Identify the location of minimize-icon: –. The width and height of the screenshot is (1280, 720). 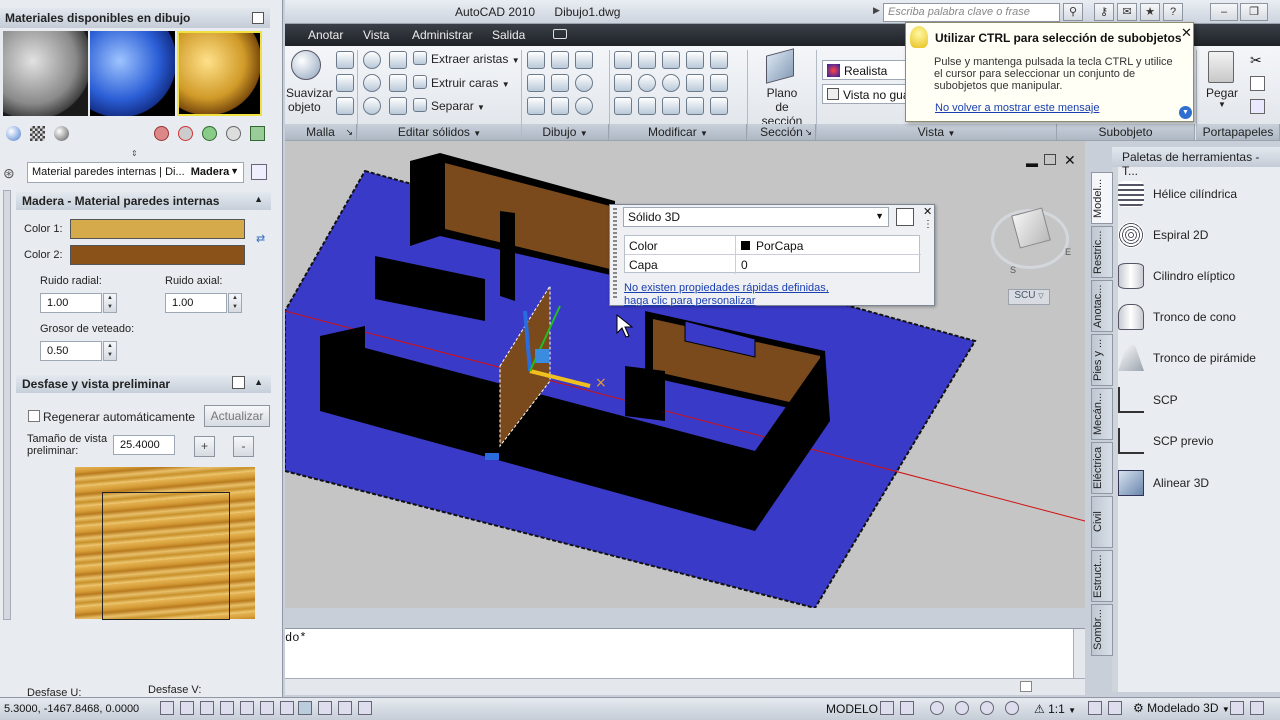
(1224, 12).